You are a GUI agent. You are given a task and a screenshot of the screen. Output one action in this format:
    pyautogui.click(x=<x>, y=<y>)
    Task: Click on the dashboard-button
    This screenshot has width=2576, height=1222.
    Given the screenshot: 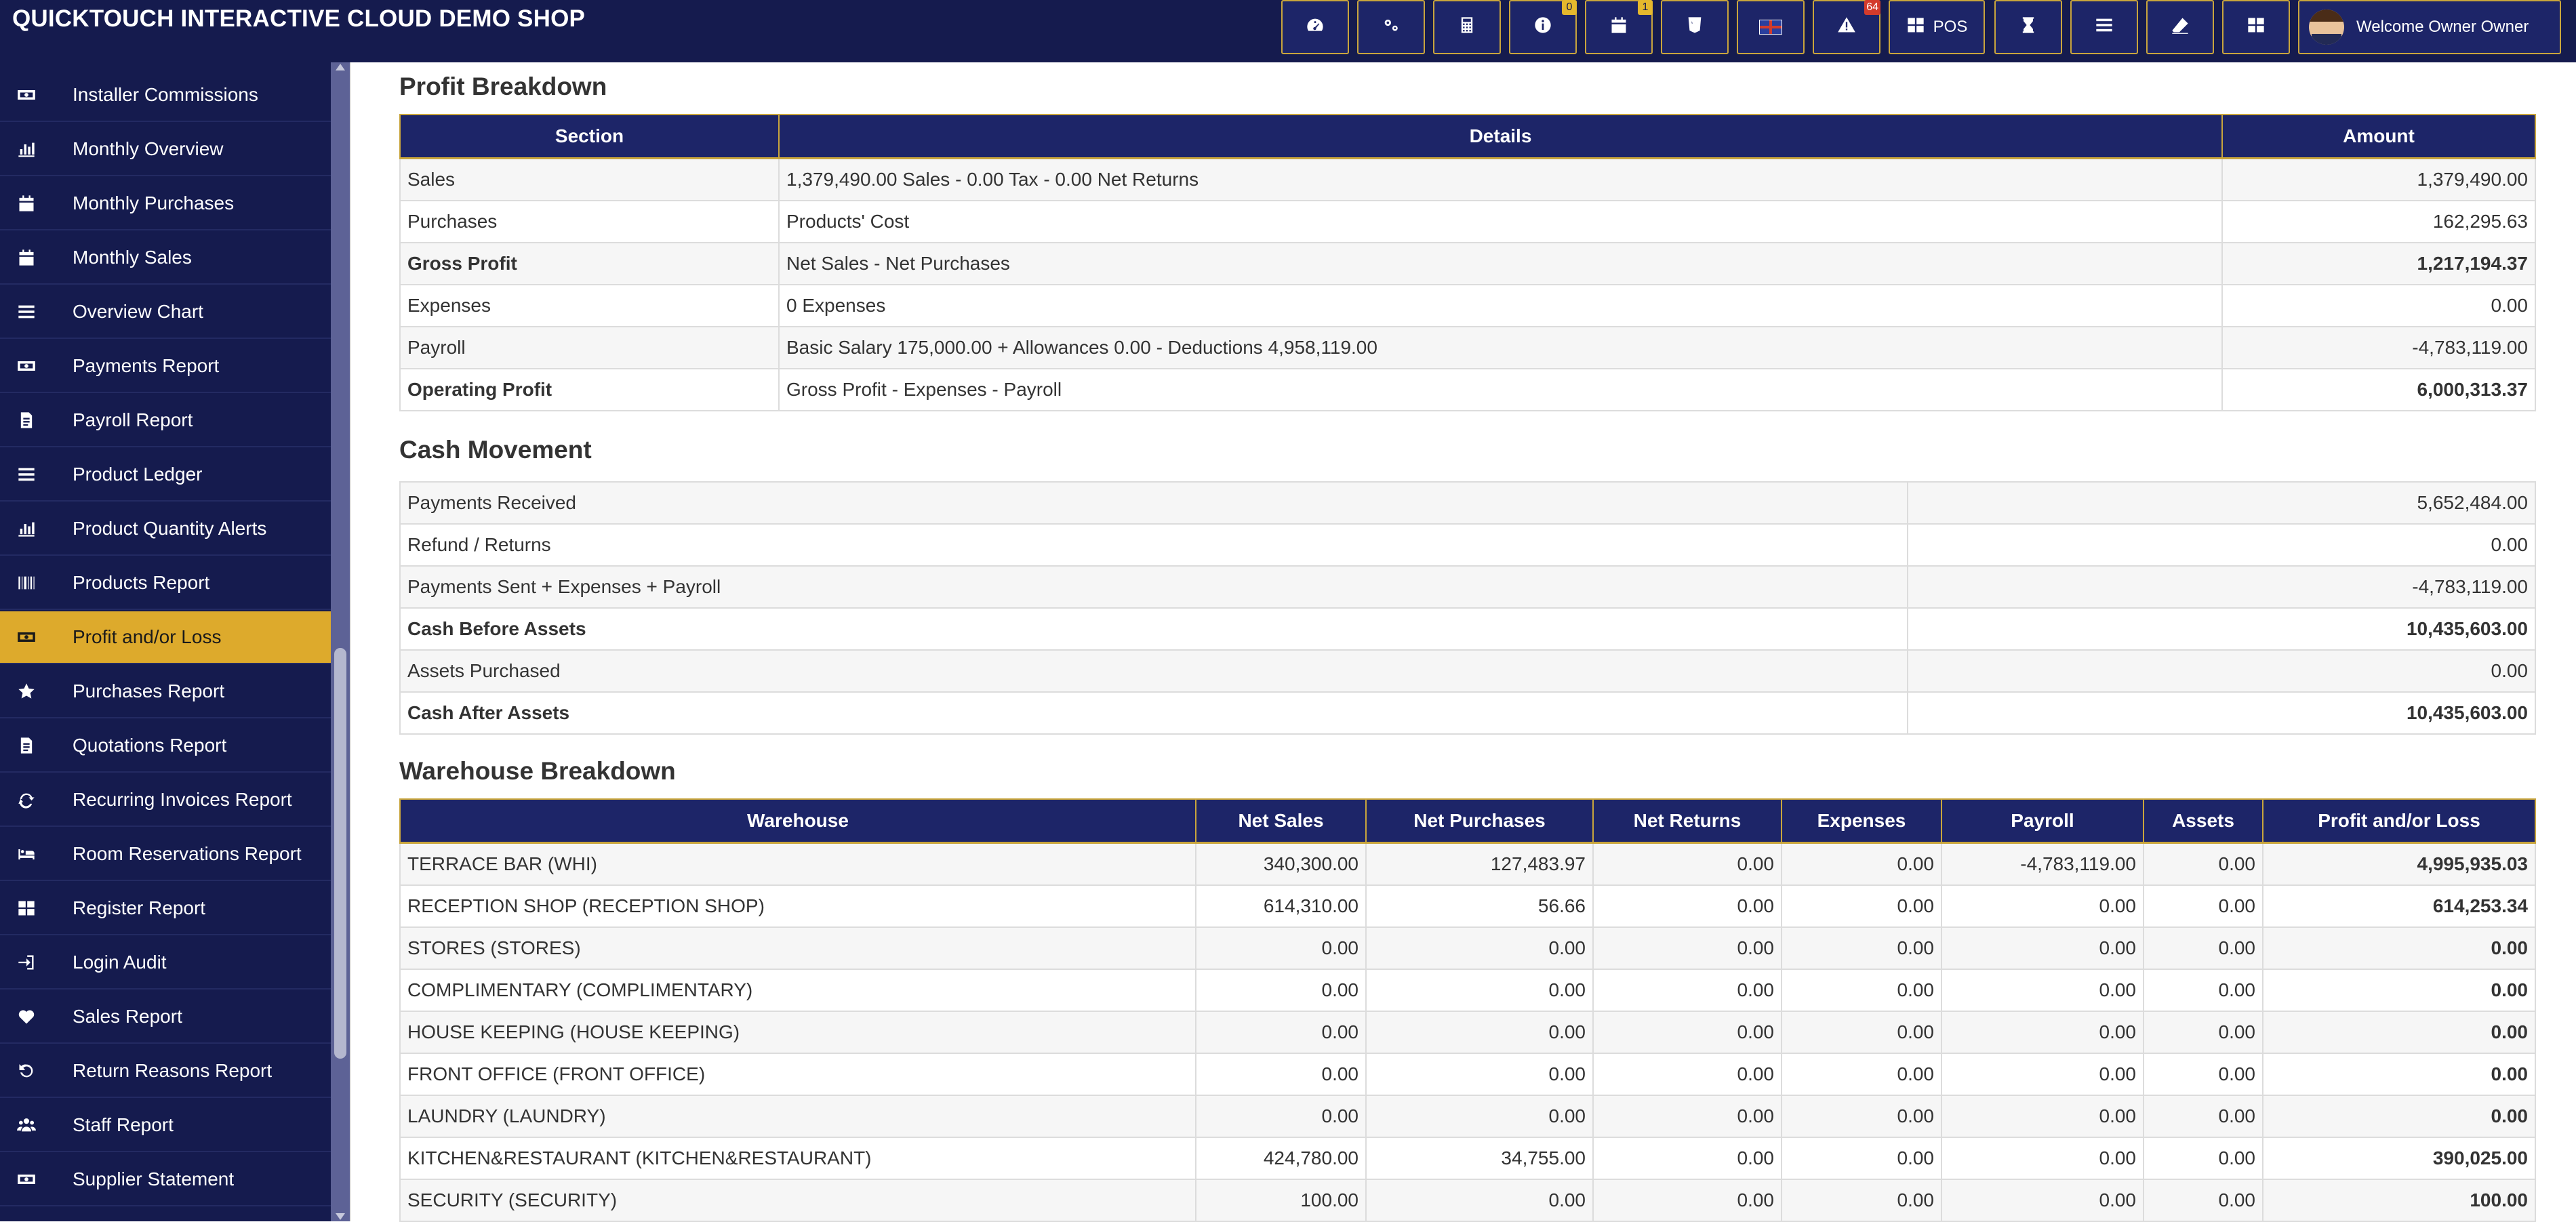 What is the action you would take?
    pyautogui.click(x=1315, y=27)
    